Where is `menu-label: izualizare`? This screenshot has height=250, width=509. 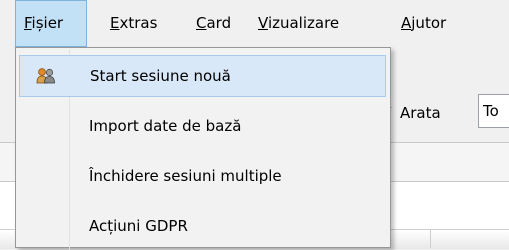
menu-label: izualizare is located at coordinates (303, 23).